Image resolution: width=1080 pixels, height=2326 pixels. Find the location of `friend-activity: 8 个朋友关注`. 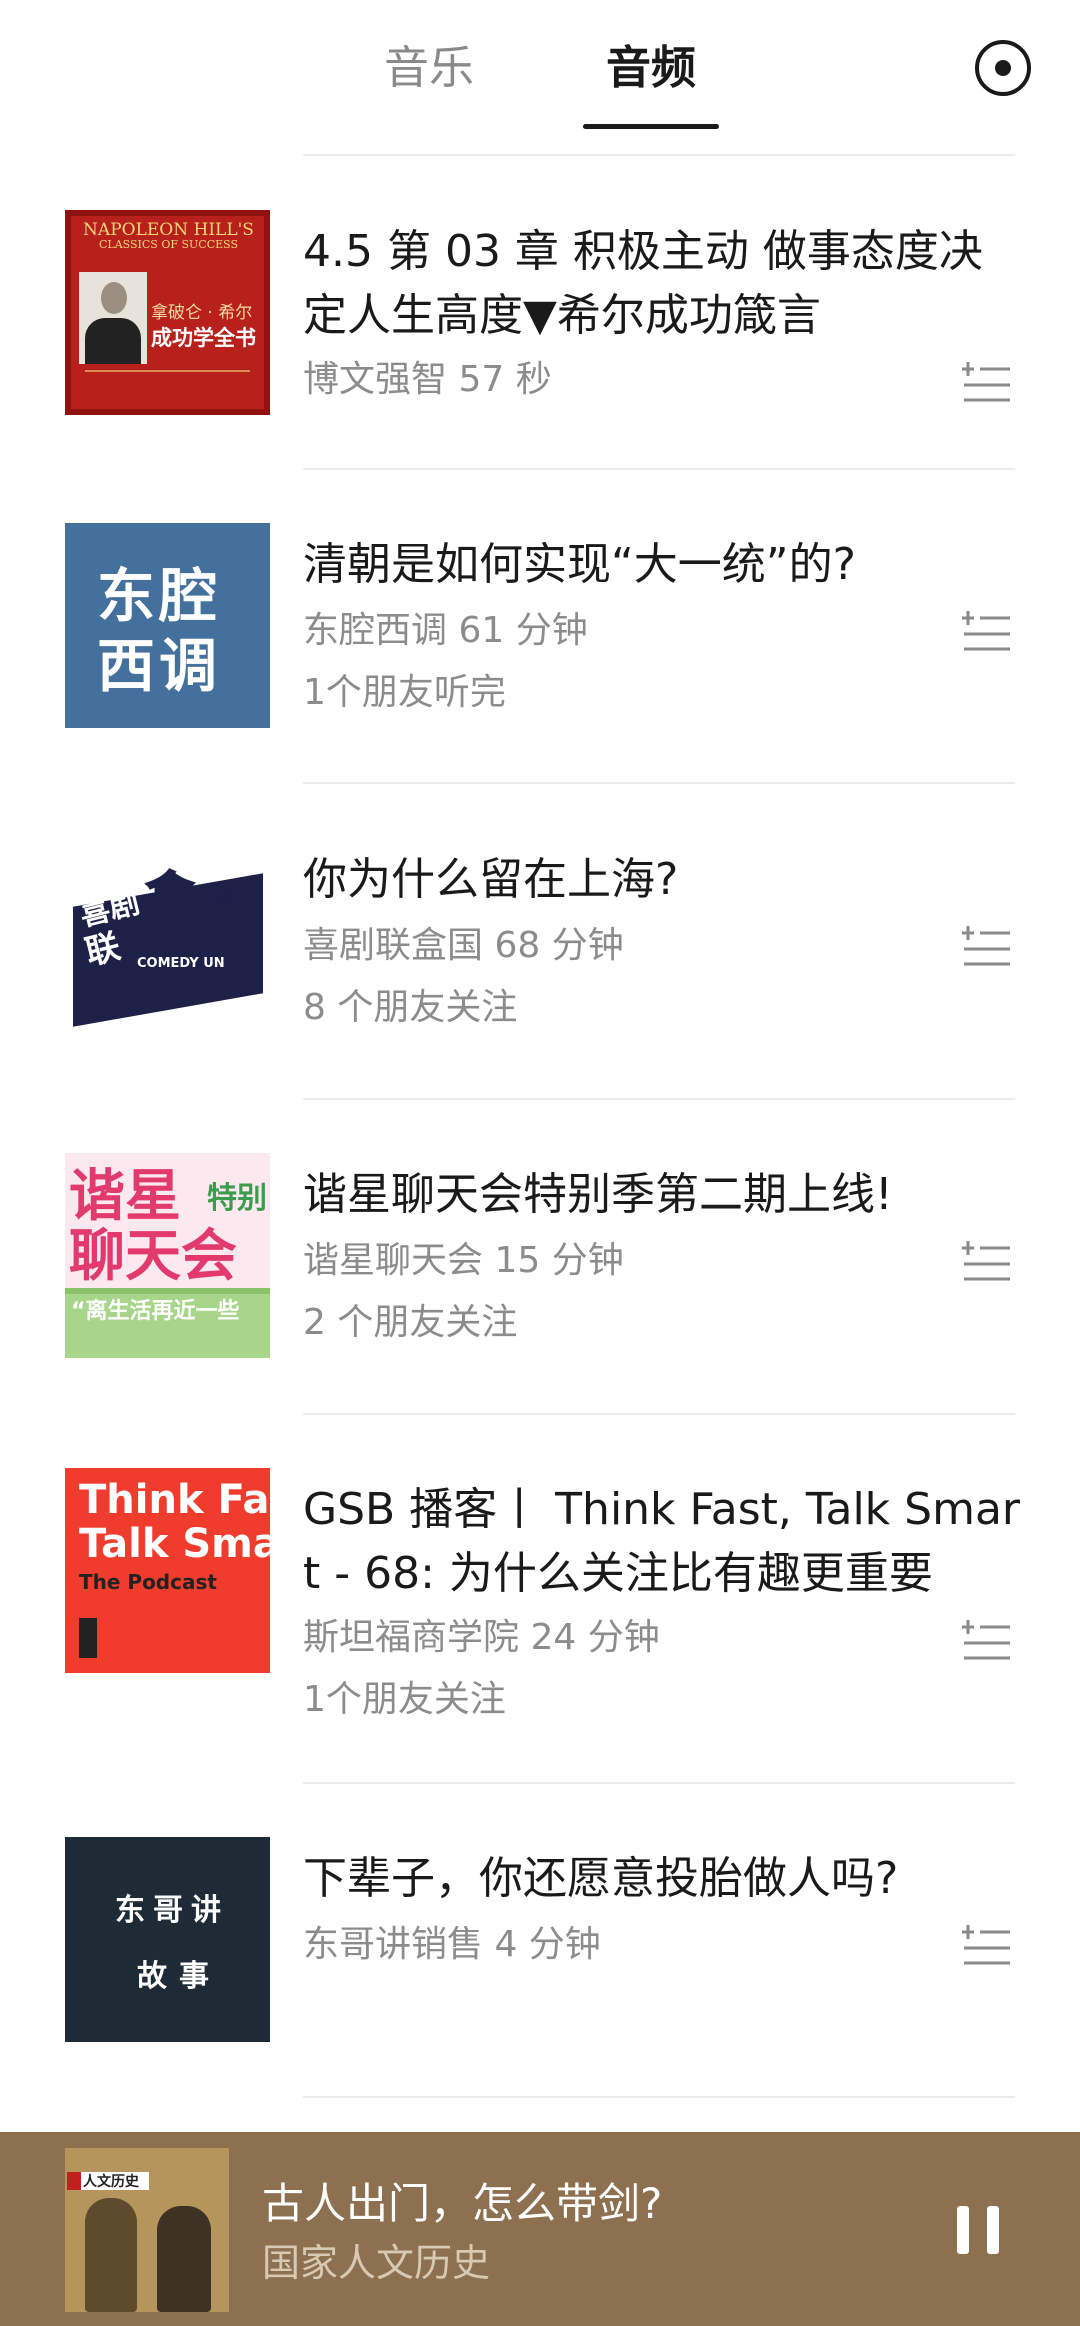

friend-activity: 8 个朋友关注 is located at coordinates (410, 1007).